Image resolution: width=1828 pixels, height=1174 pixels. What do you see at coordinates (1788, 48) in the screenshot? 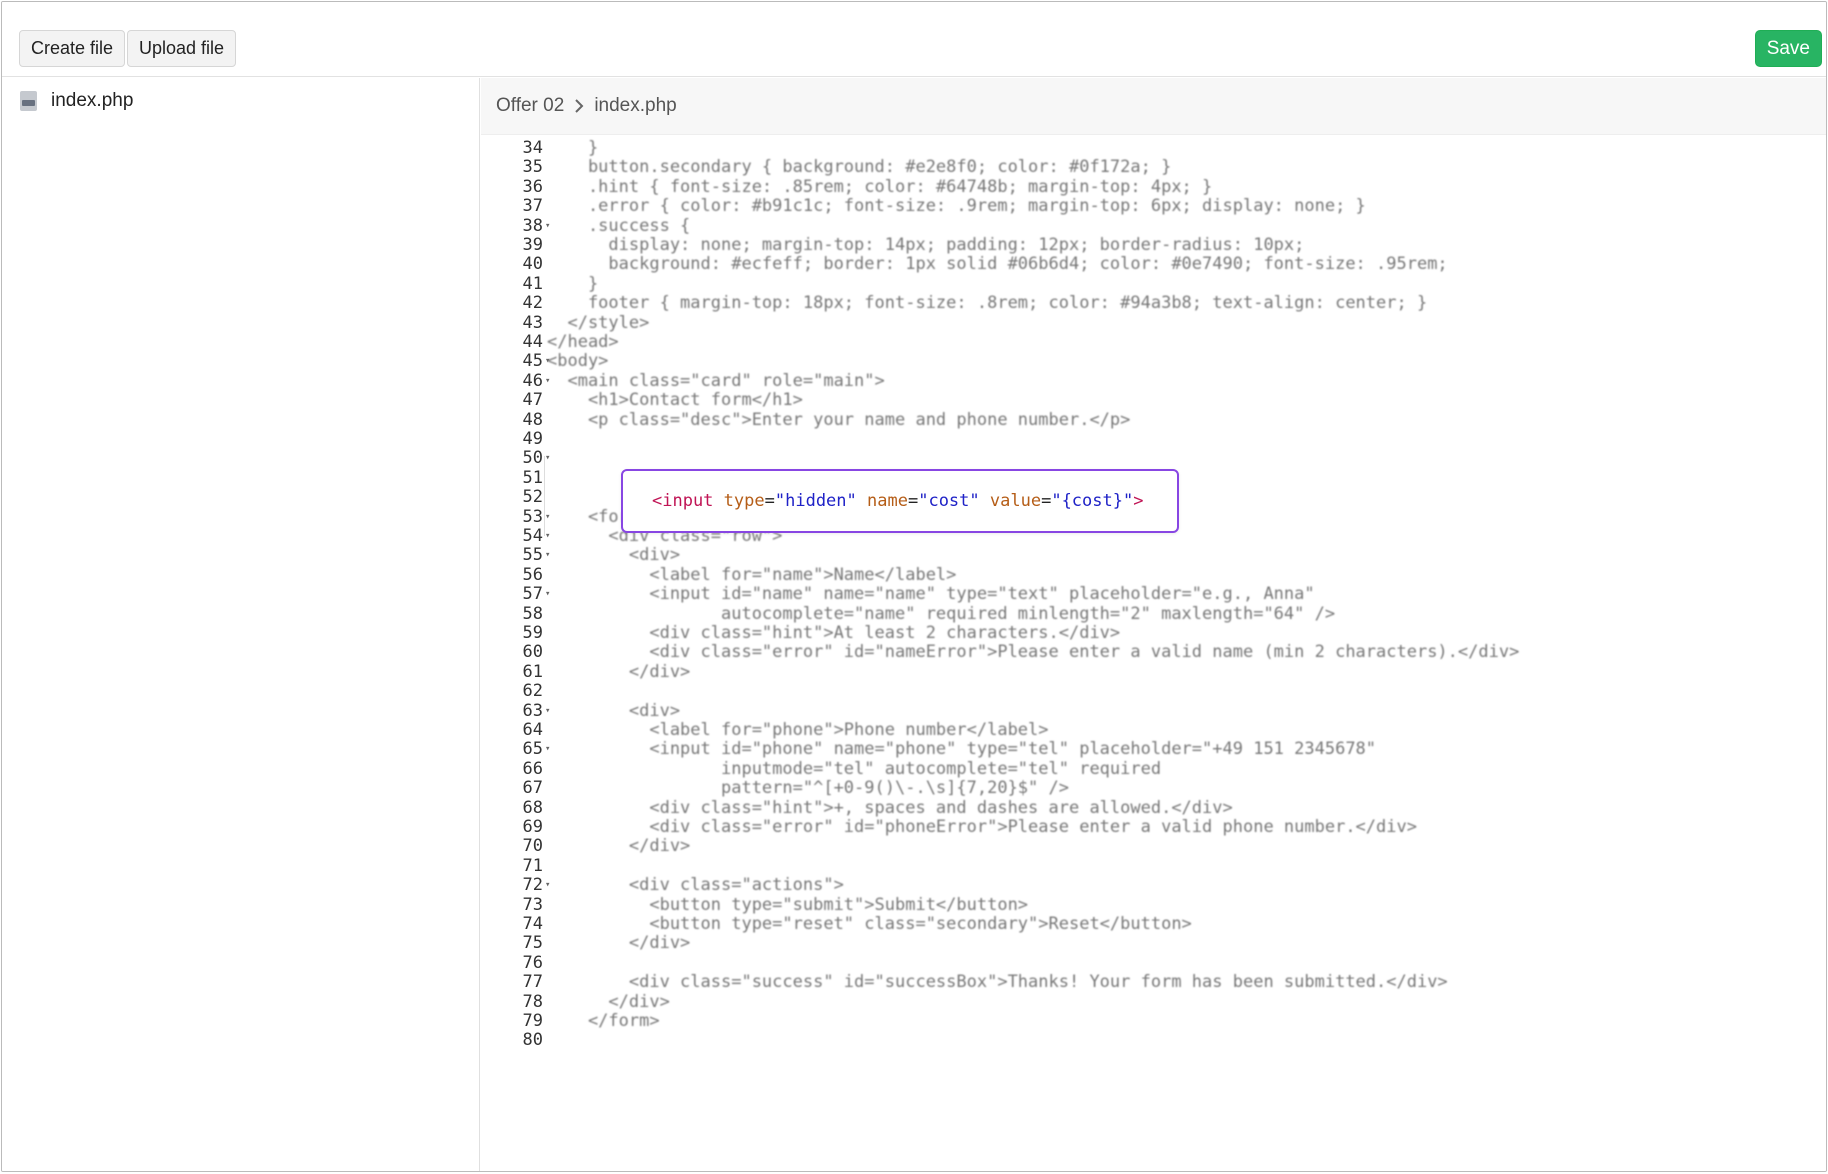
I see `save-button: Save` at bounding box center [1788, 48].